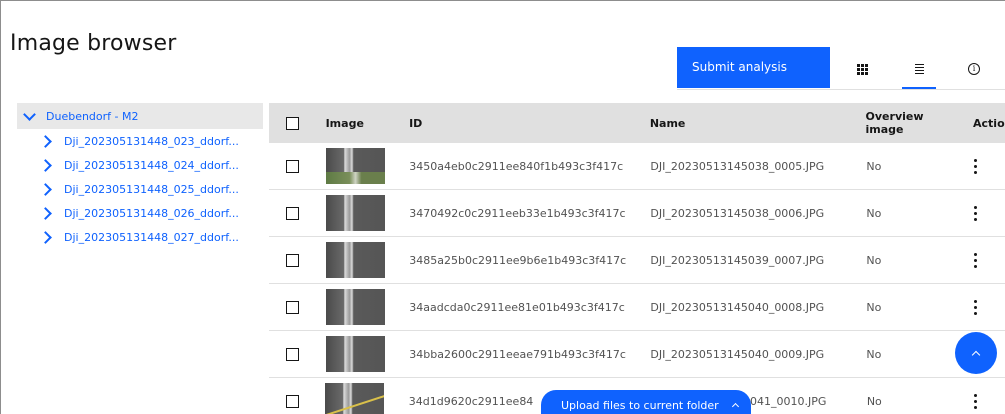  I want to click on cell-name: DJI_20230513145040_0009.JPG, so click(737, 354).